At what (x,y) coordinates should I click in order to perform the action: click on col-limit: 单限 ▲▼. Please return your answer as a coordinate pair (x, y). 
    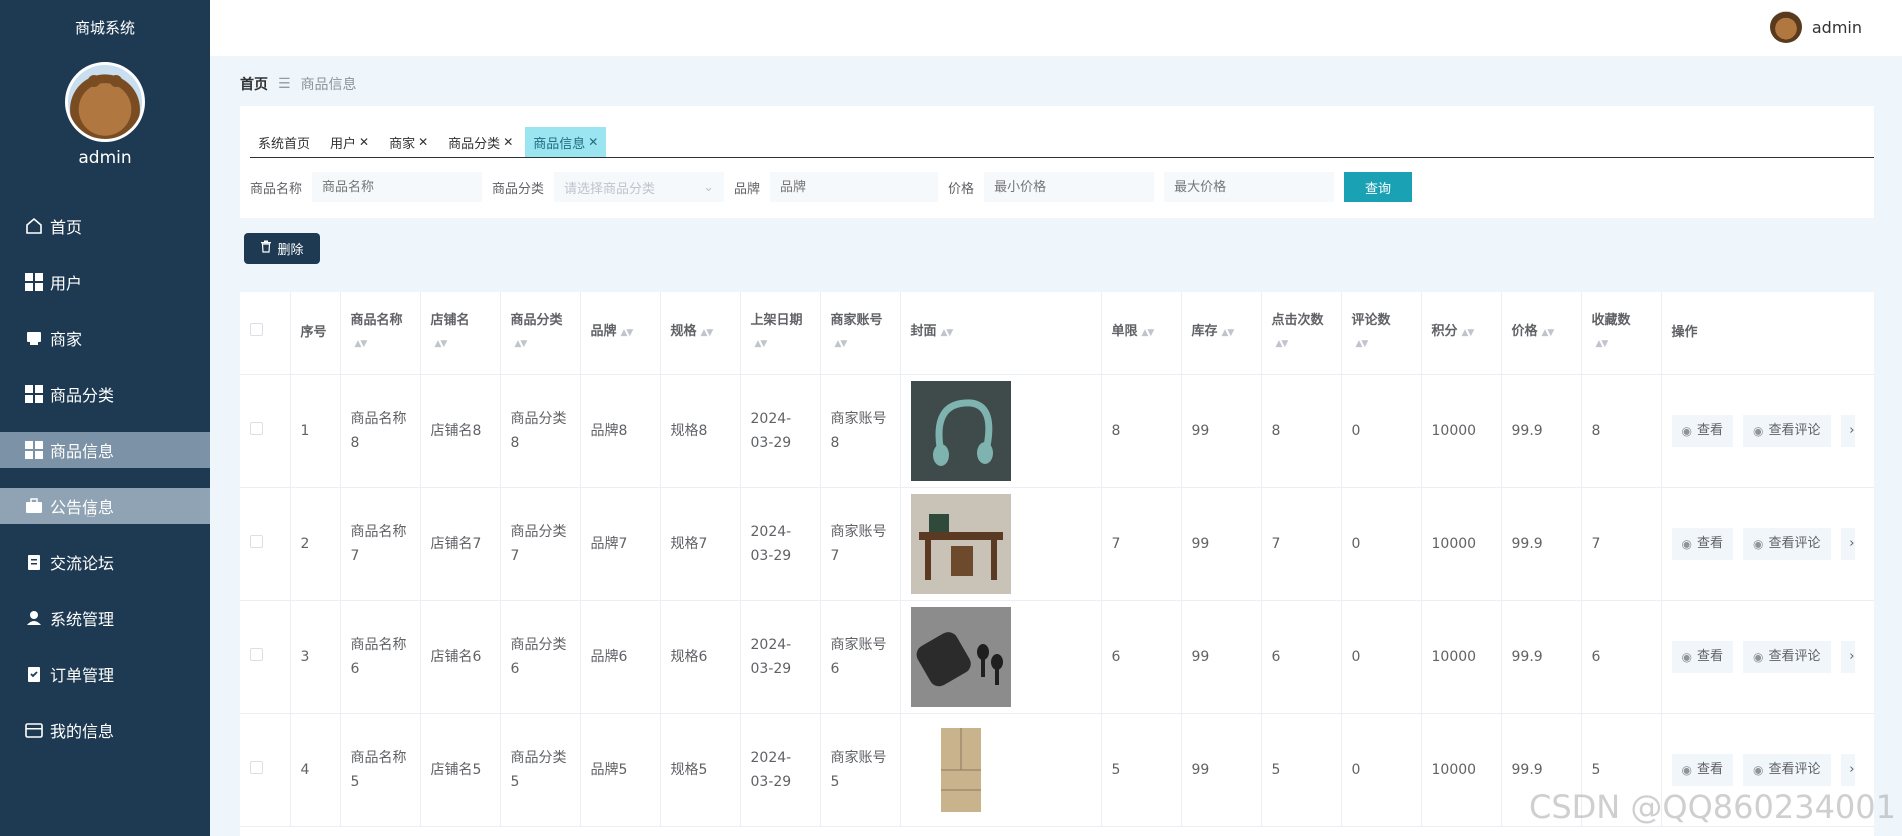
    Looking at the image, I should click on (1141, 333).